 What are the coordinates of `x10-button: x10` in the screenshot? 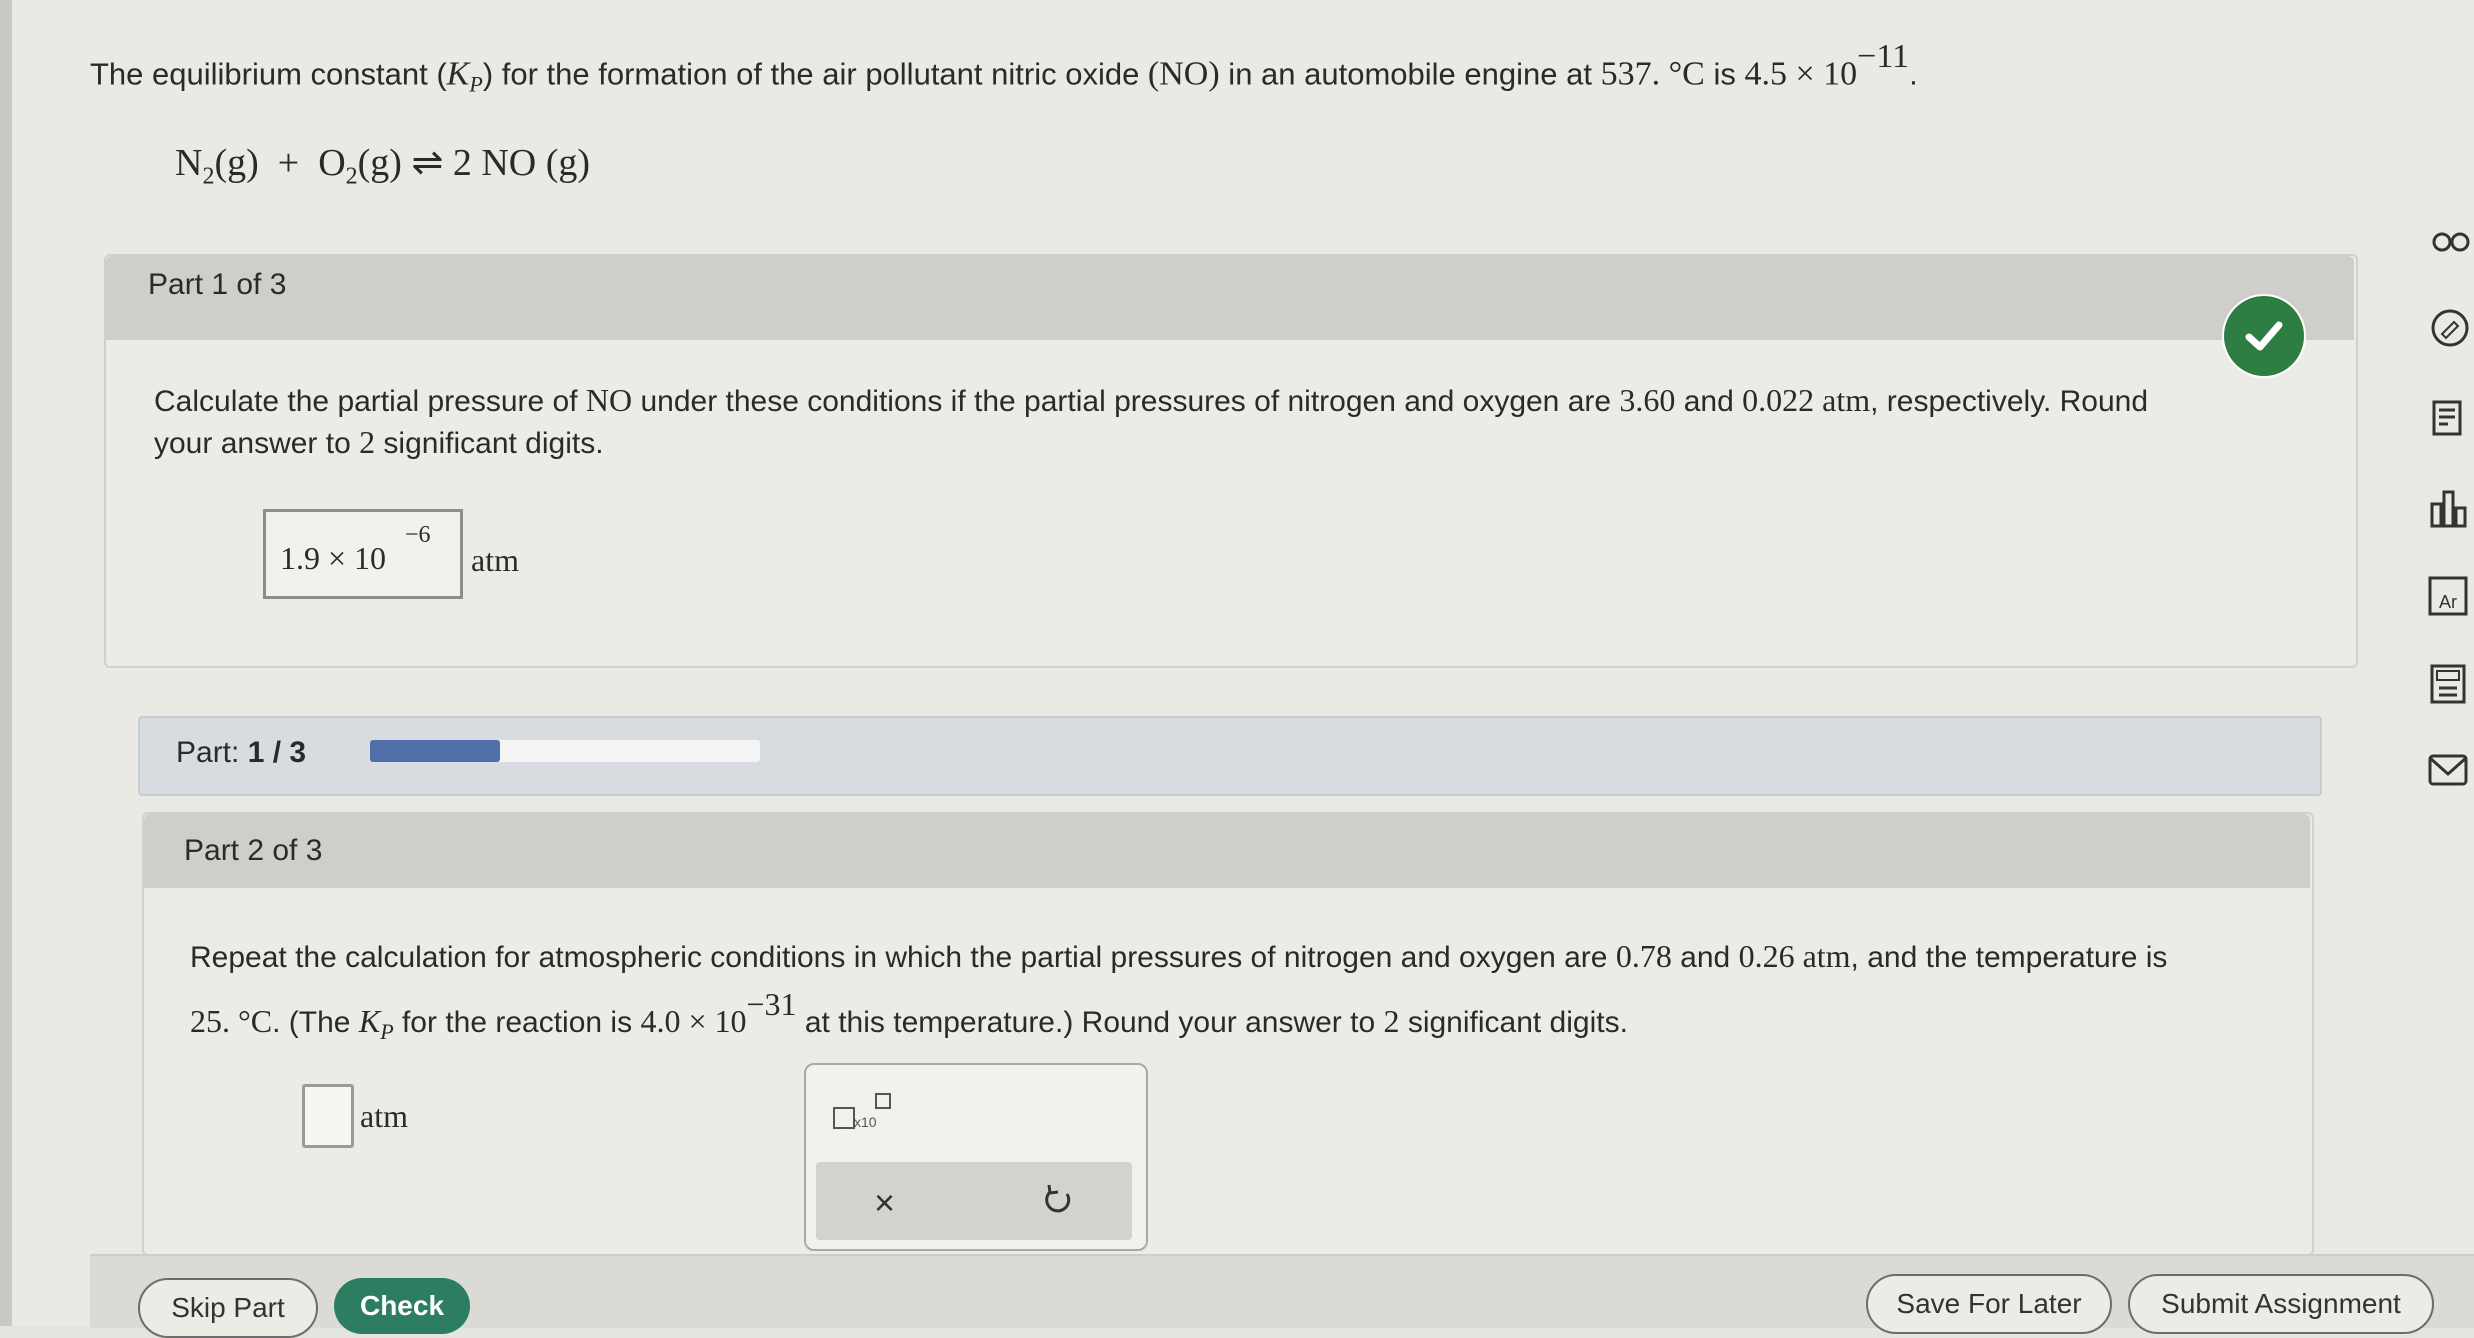 It's located at (862, 1112).